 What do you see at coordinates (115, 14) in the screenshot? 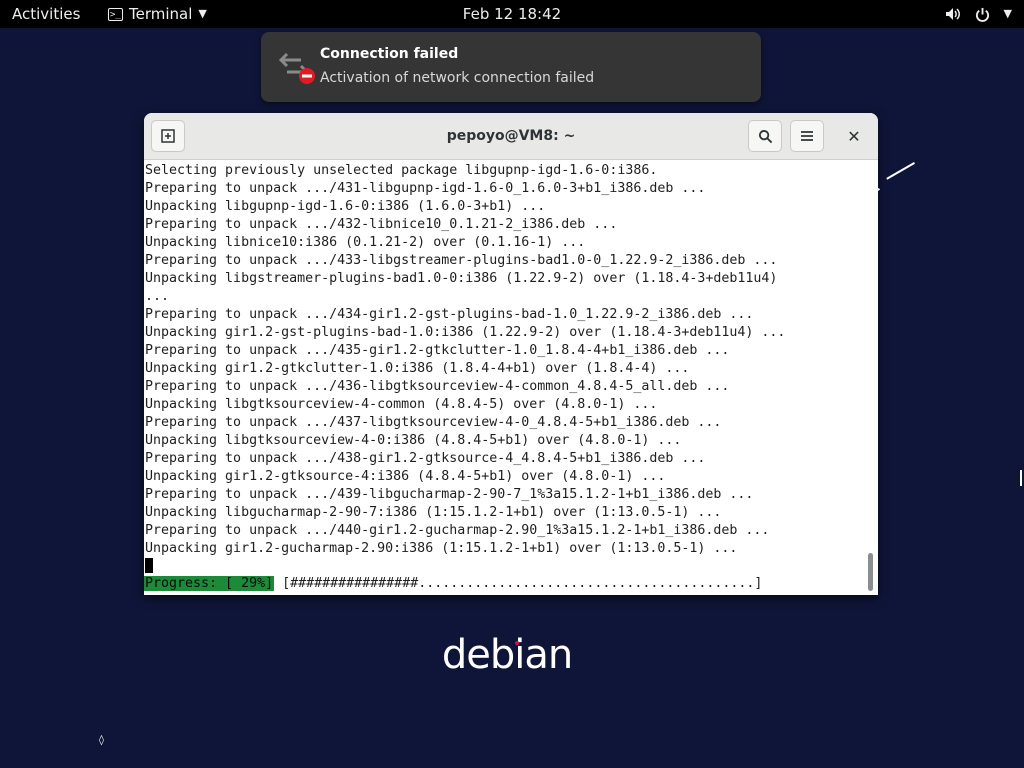
I see `terminal-app-icon: >_` at bounding box center [115, 14].